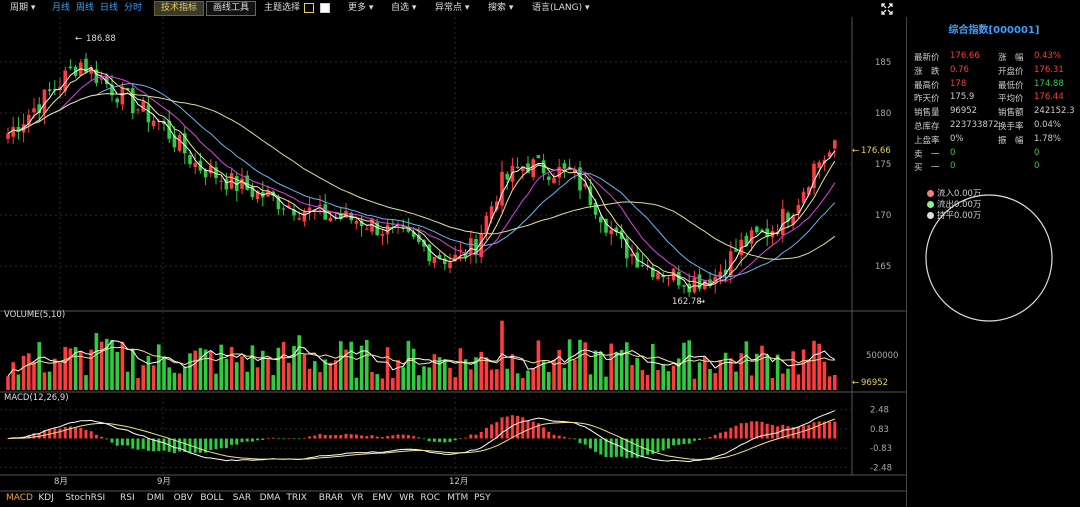 This screenshot has height=507, width=1080. What do you see at coordinates (19, 498) in the screenshot?
I see `tab-macd: MACD` at bounding box center [19, 498].